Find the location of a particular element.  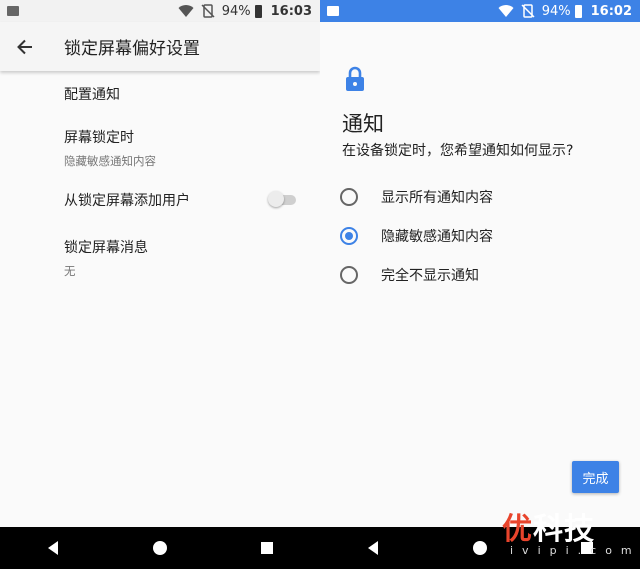

toggle-thumb is located at coordinates (276, 199).